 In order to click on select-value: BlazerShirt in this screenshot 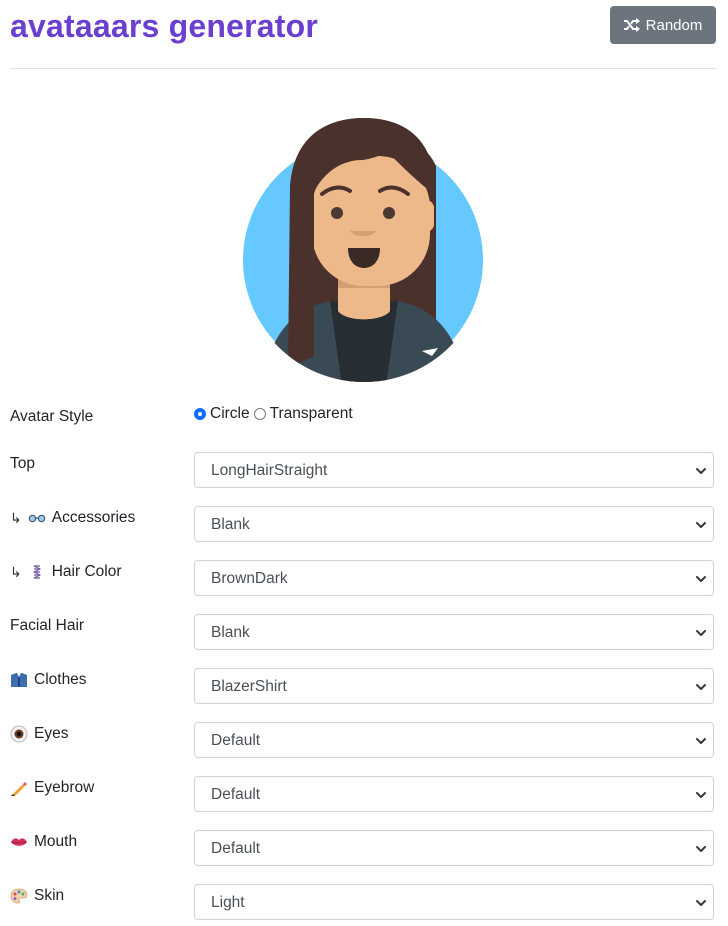, I will do `click(249, 686)`.